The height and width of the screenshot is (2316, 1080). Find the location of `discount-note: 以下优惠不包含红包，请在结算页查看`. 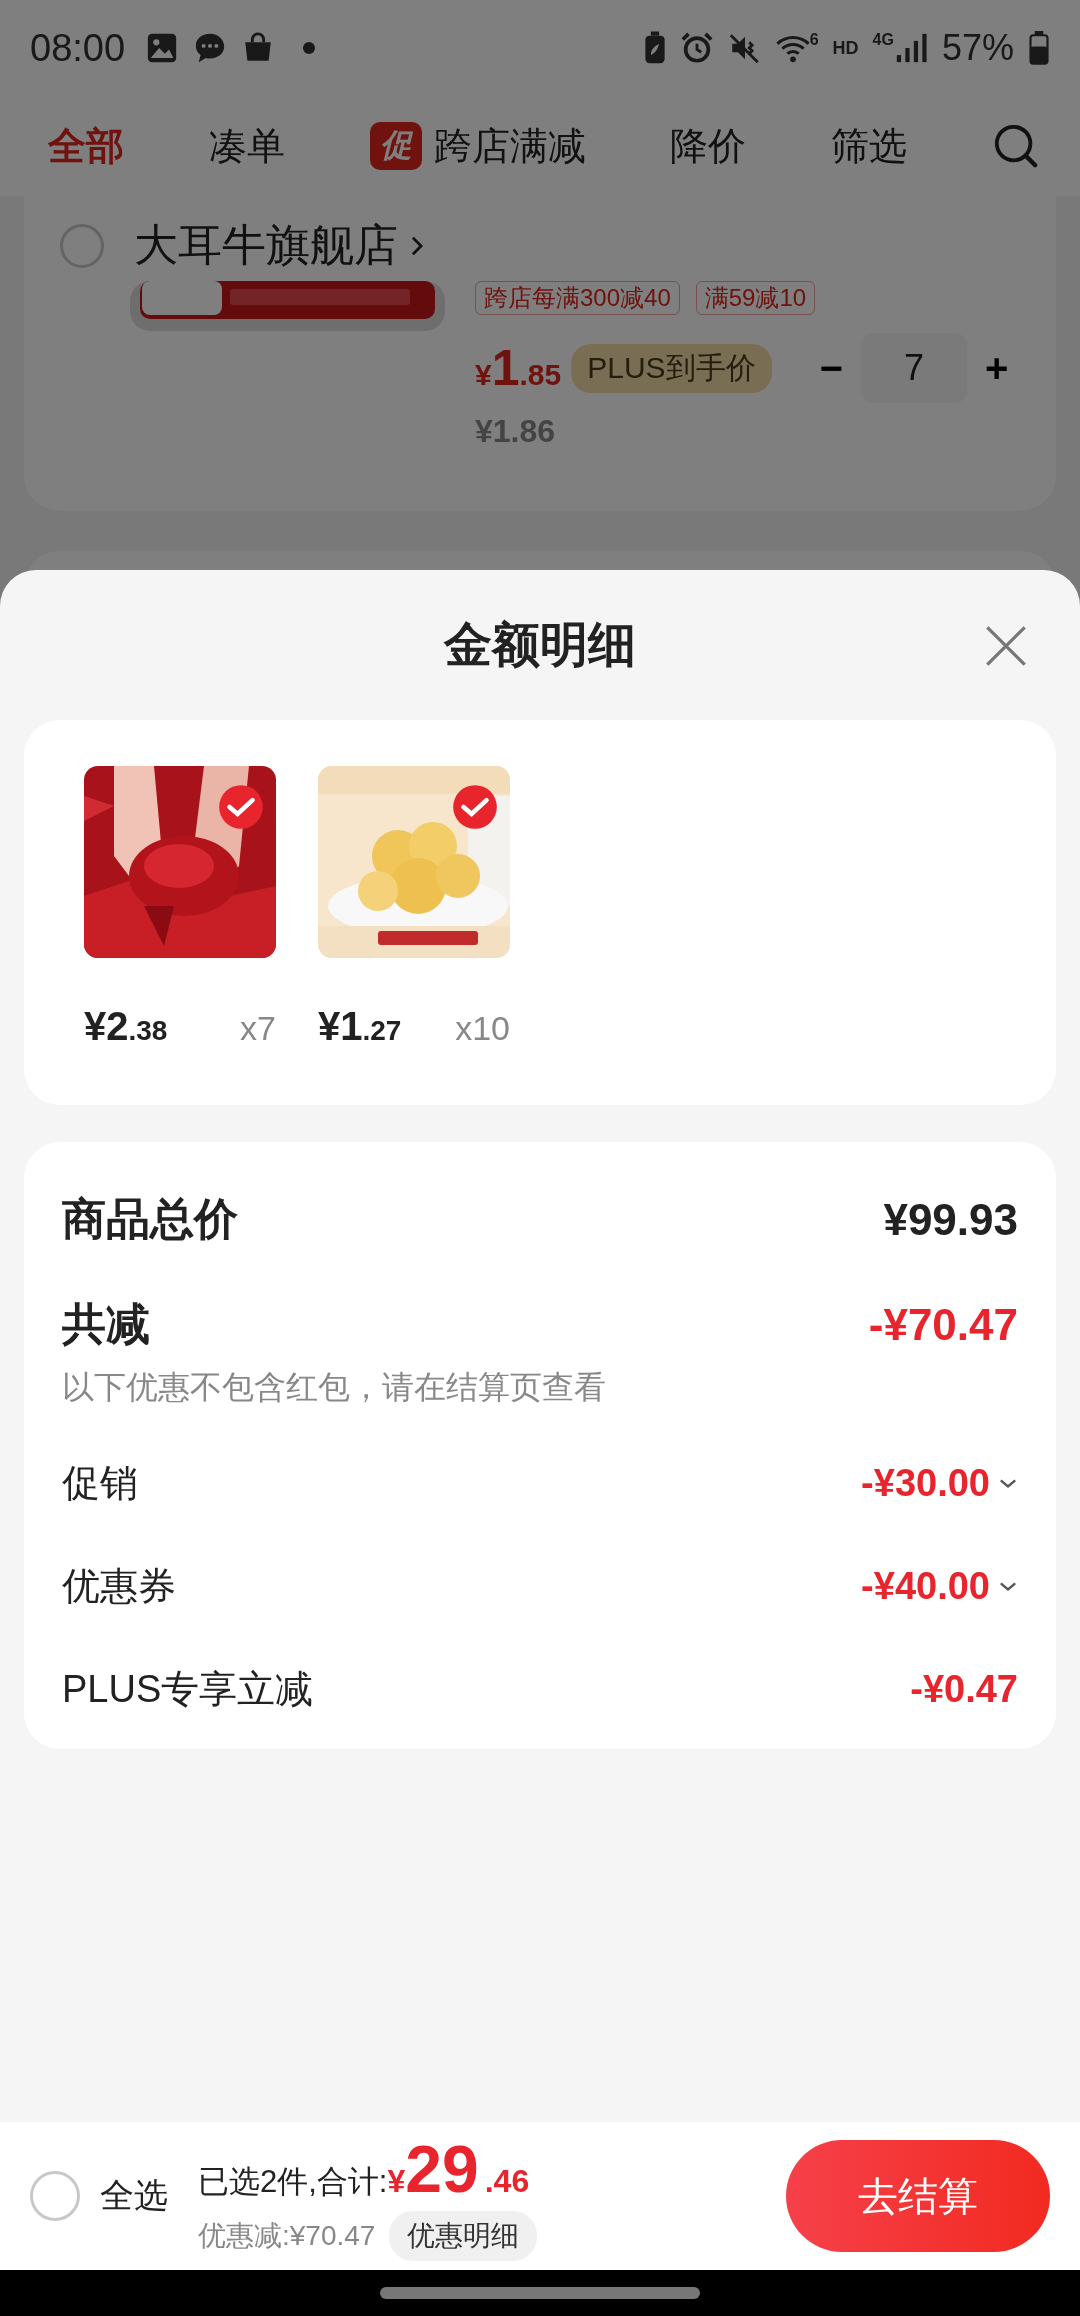

discount-note: 以下优惠不包含红包，请在结算页查看 is located at coordinates (334, 1387).